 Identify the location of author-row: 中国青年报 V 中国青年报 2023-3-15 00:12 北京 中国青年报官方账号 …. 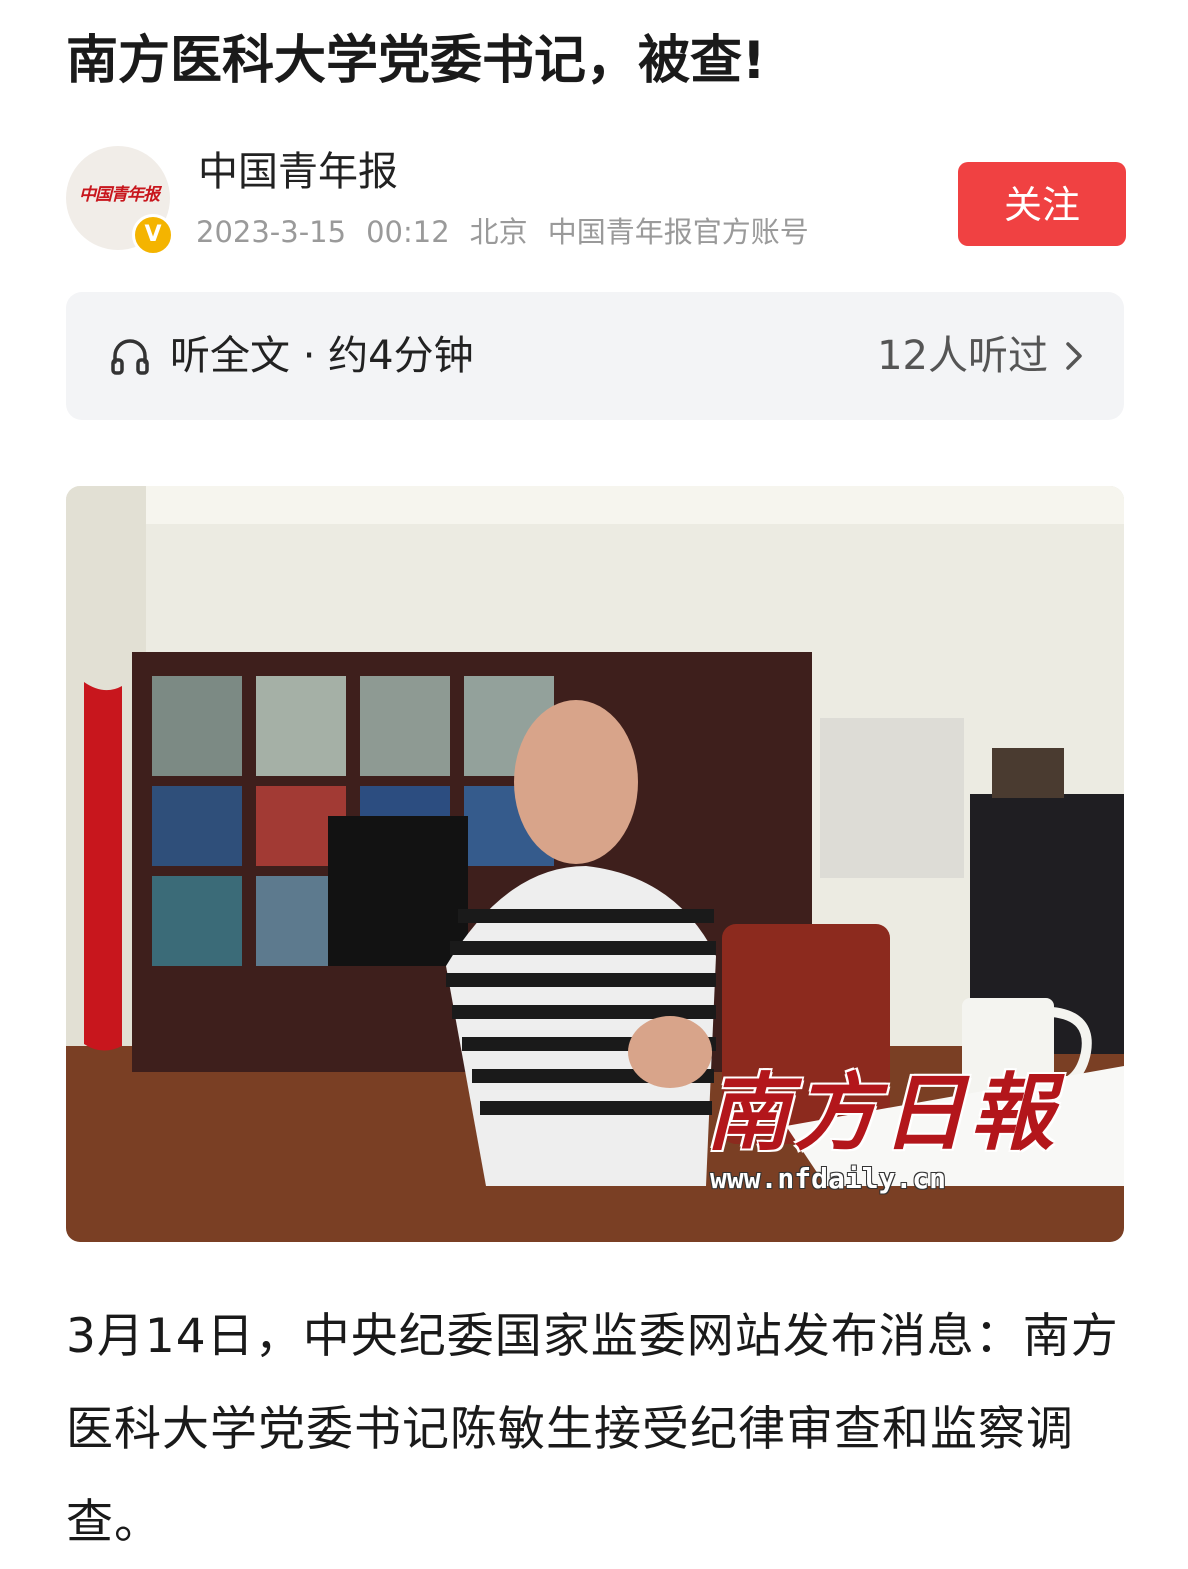
(596, 201).